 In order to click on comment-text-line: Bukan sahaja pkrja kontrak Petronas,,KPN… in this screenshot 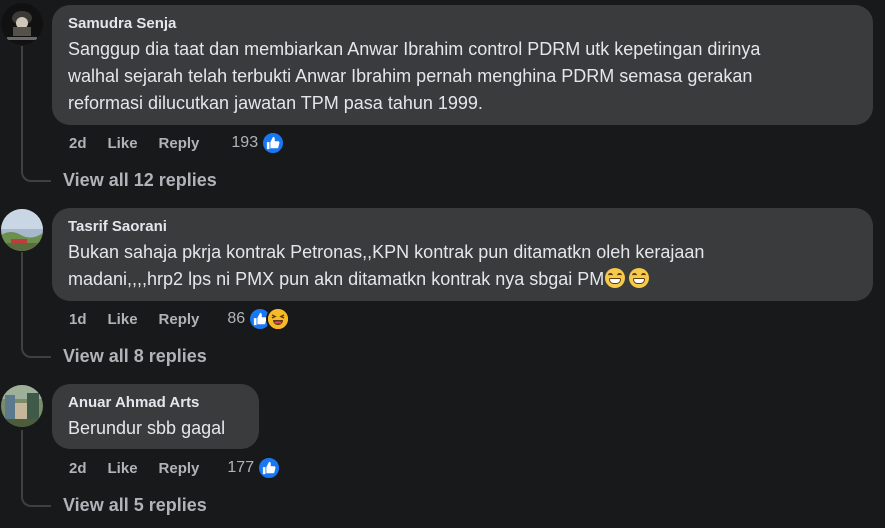, I will do `click(386, 252)`.